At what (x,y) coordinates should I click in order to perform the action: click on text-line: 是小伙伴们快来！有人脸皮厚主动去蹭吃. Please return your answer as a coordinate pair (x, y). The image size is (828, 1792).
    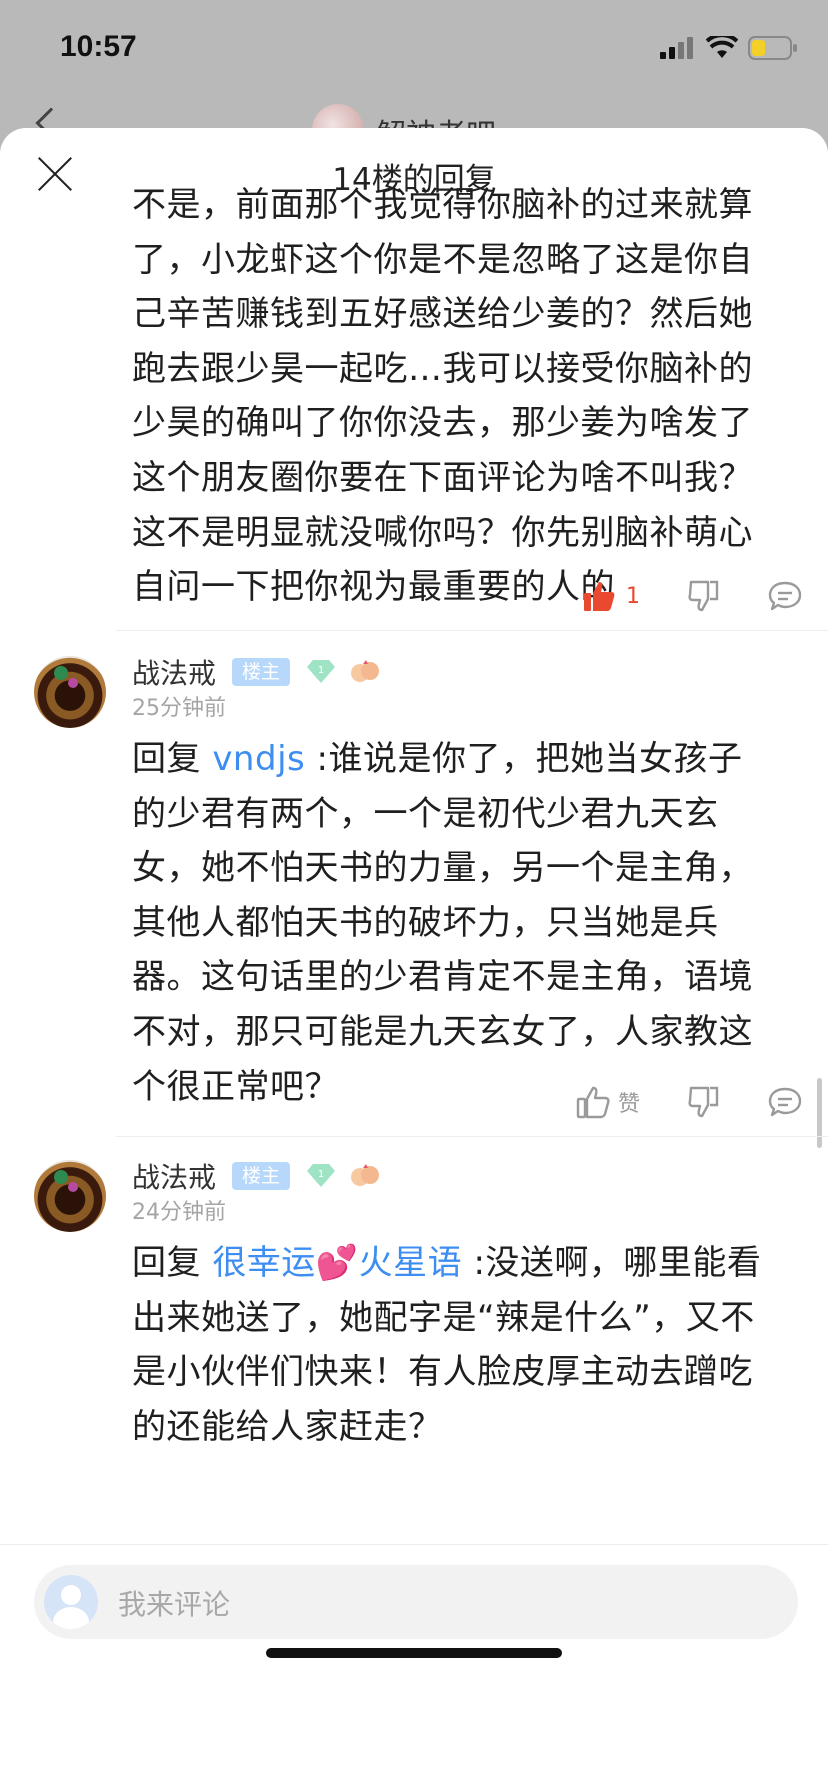
    Looking at the image, I should click on (442, 1372).